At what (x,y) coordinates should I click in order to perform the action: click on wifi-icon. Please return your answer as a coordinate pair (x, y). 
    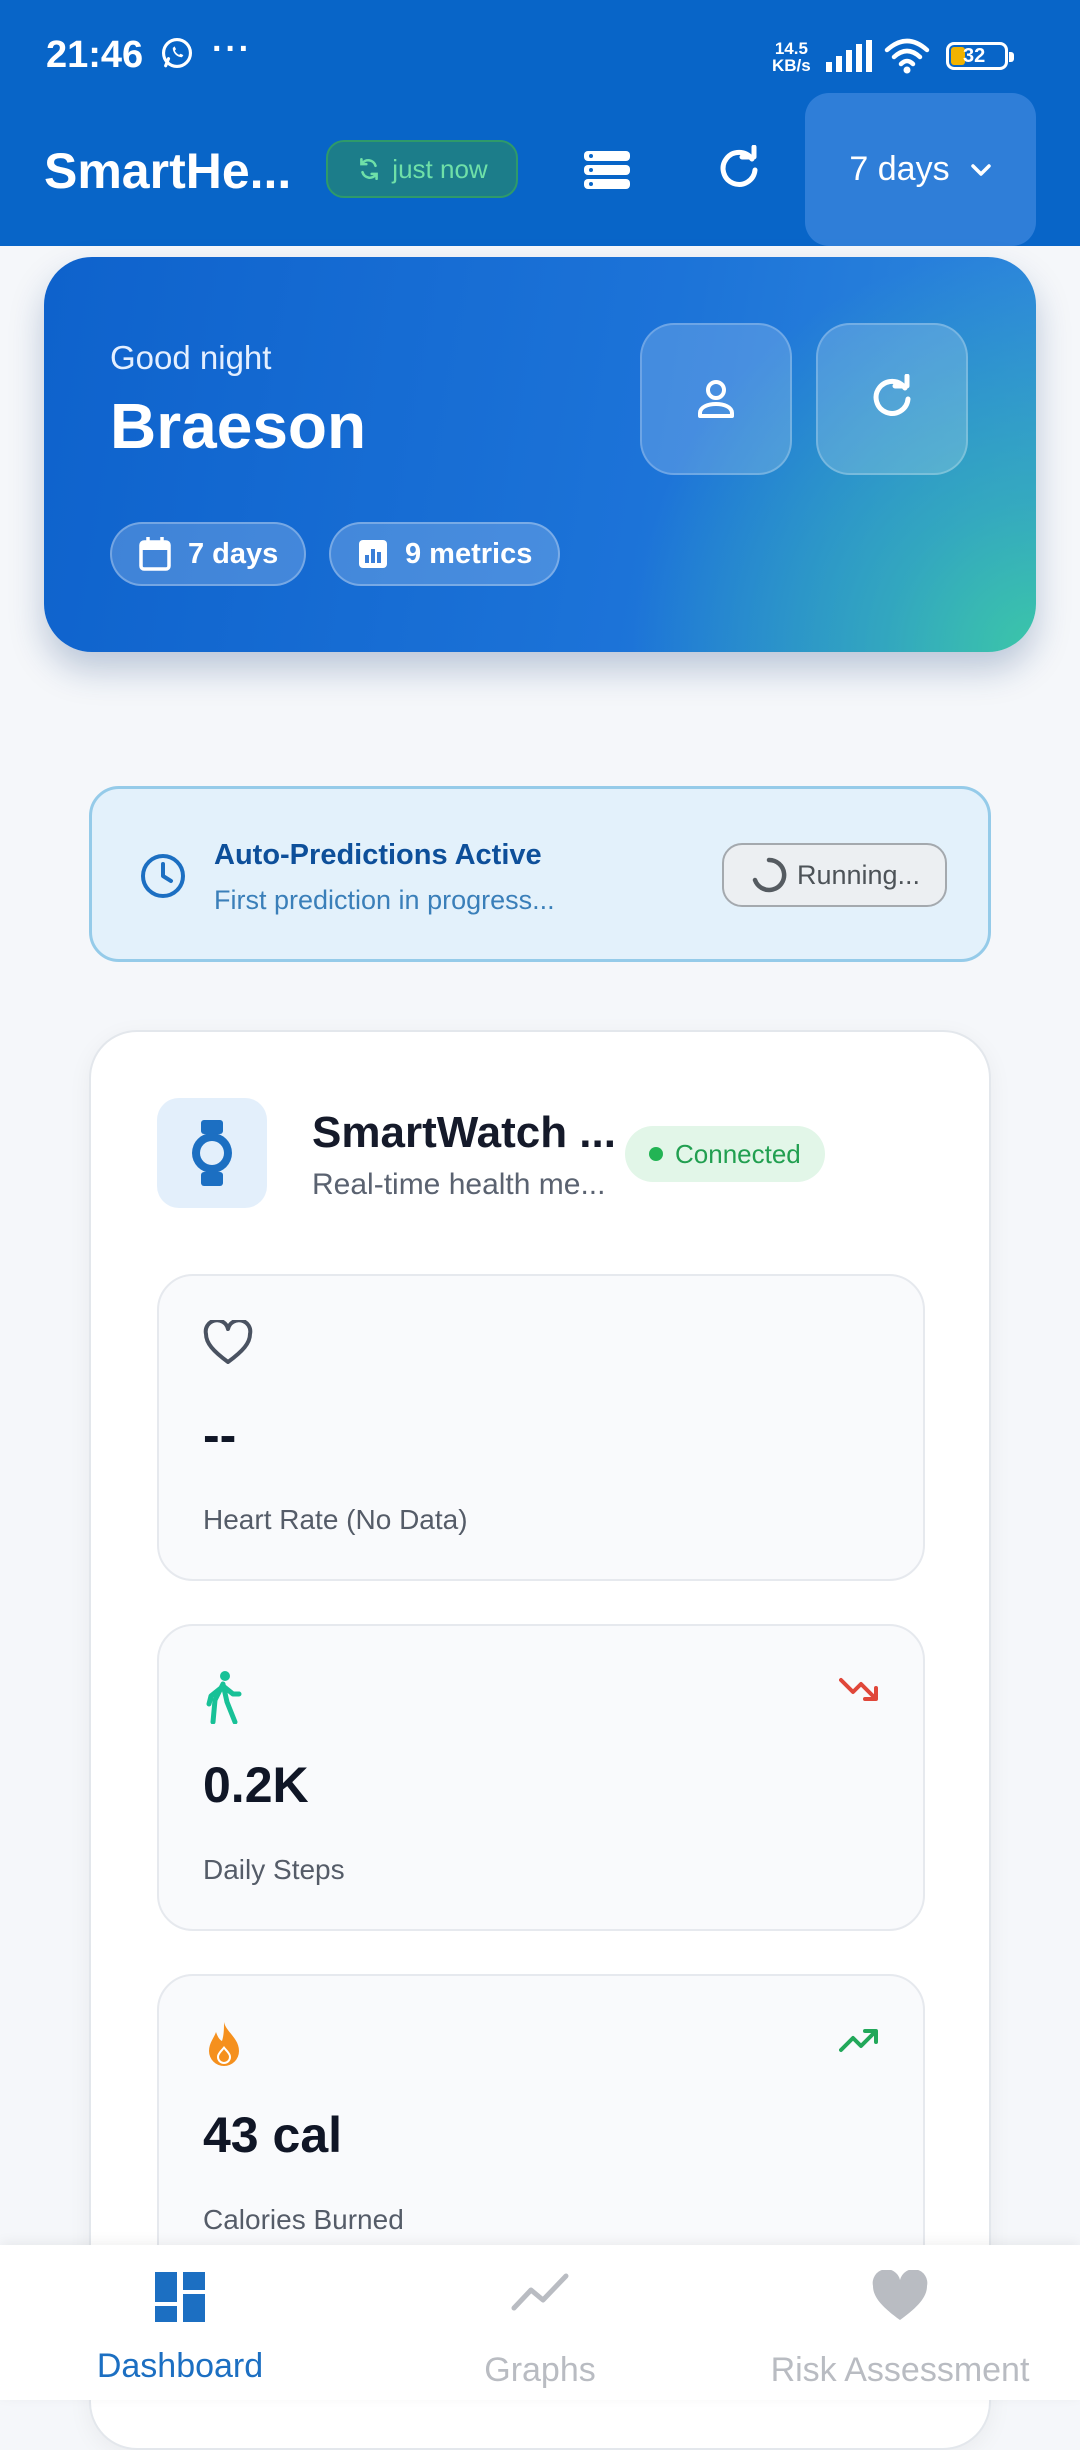
    Looking at the image, I should click on (907, 56).